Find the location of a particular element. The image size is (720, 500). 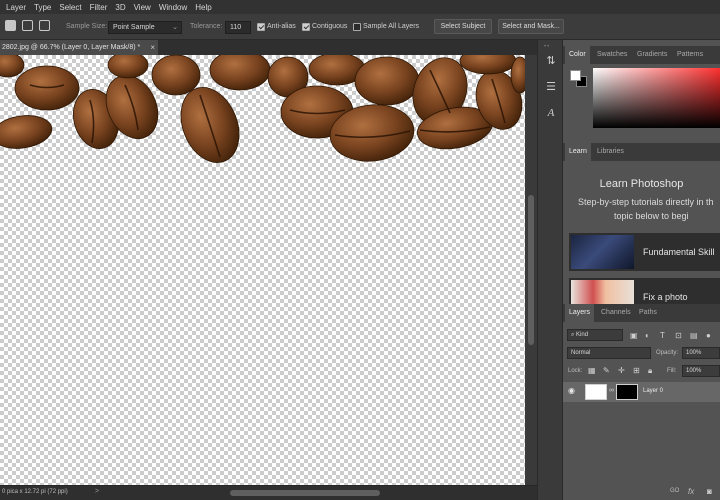

panel-icon-strip: •• ⇅ ☰ A is located at coordinates (550, 270).